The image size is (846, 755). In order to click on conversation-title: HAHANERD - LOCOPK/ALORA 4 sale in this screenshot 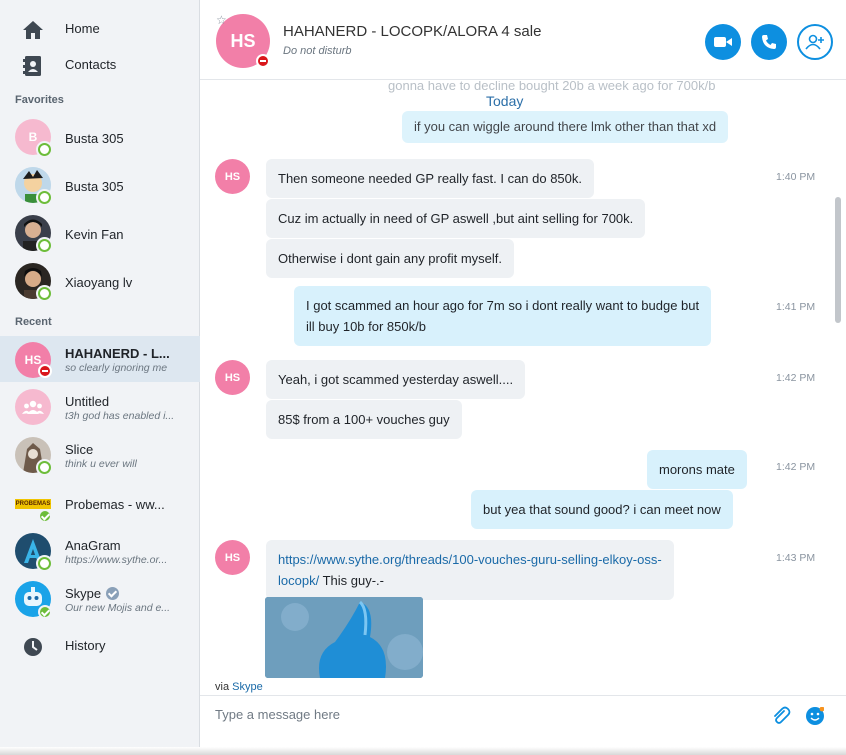, I will do `click(412, 31)`.